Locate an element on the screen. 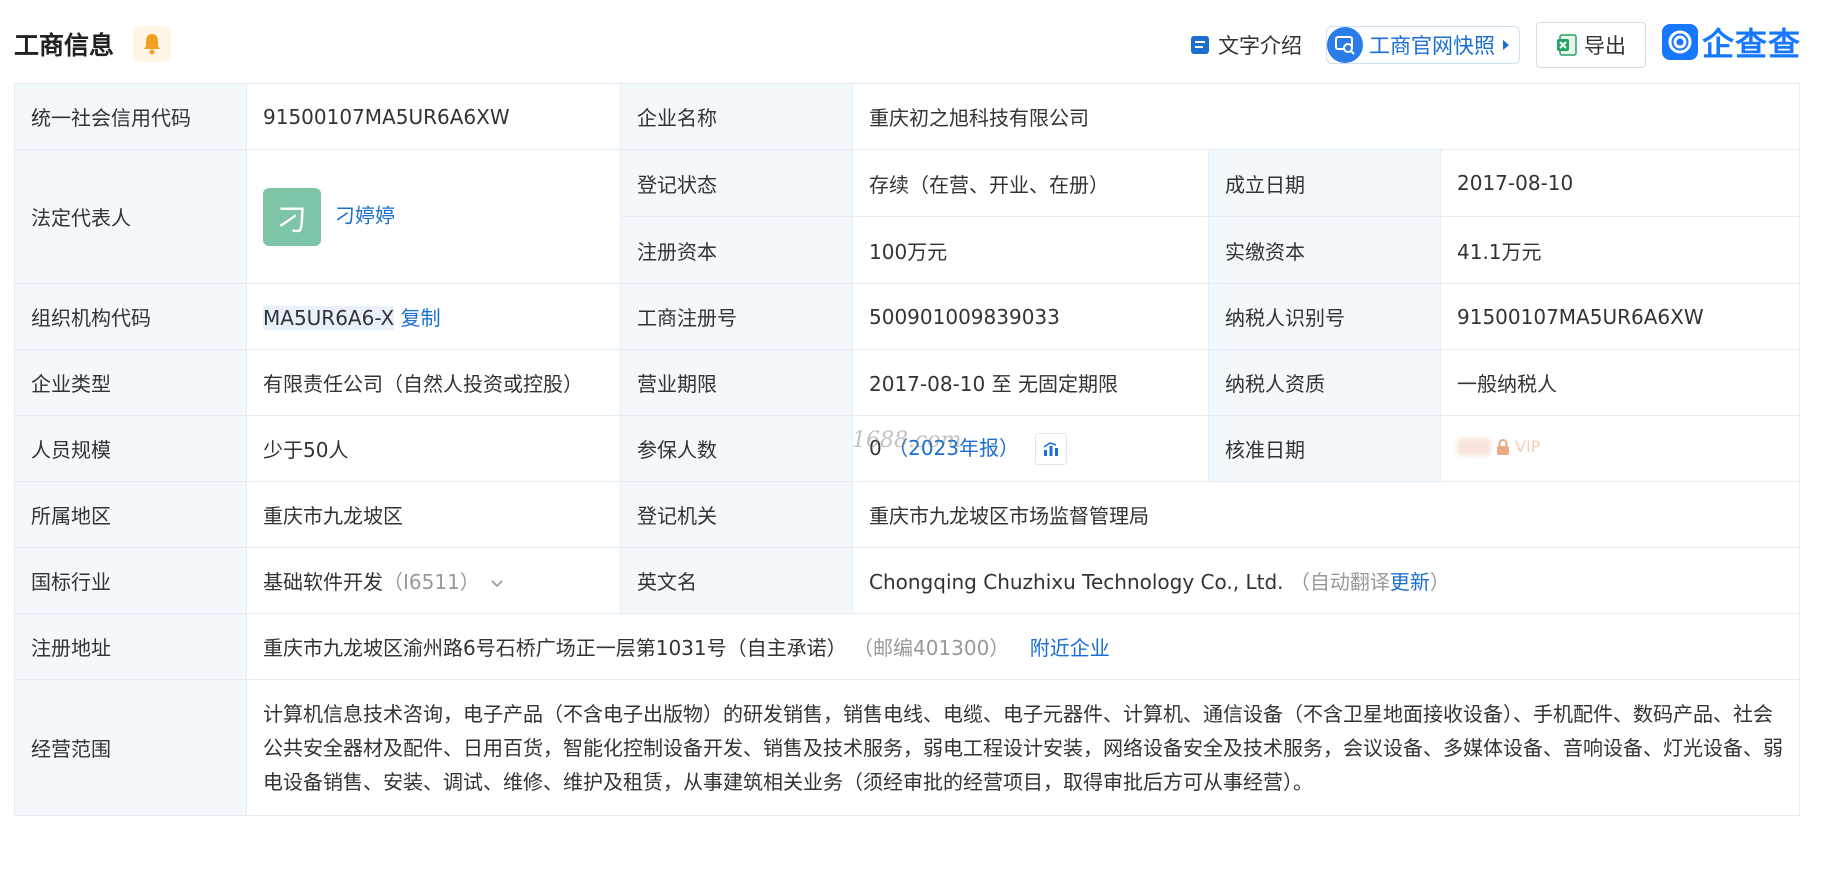 The height and width of the screenshot is (885, 1836). translate-note-prefix: （自动翻译 is located at coordinates (1339, 582).